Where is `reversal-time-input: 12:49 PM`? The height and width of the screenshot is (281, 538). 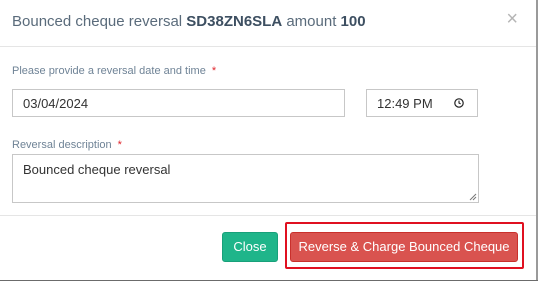 reversal-time-input: 12:49 PM is located at coordinates (422, 103).